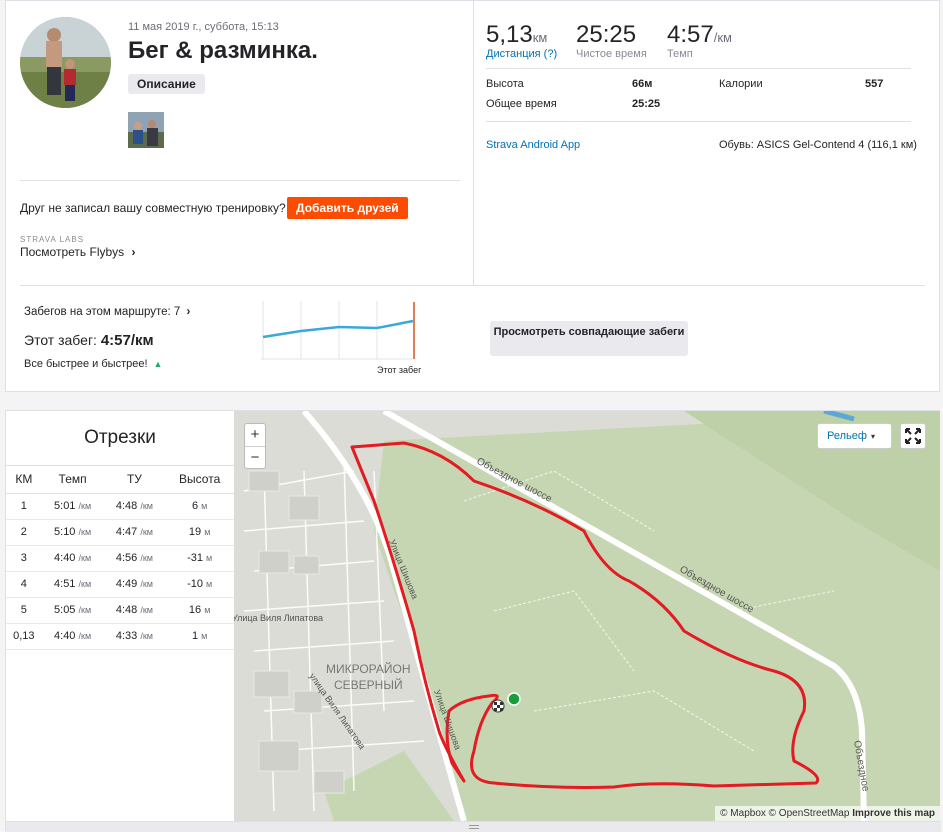 The height and width of the screenshot is (832, 943). I want to click on trend-text: Все быстрее и быстрее! ▲, so click(93, 364).